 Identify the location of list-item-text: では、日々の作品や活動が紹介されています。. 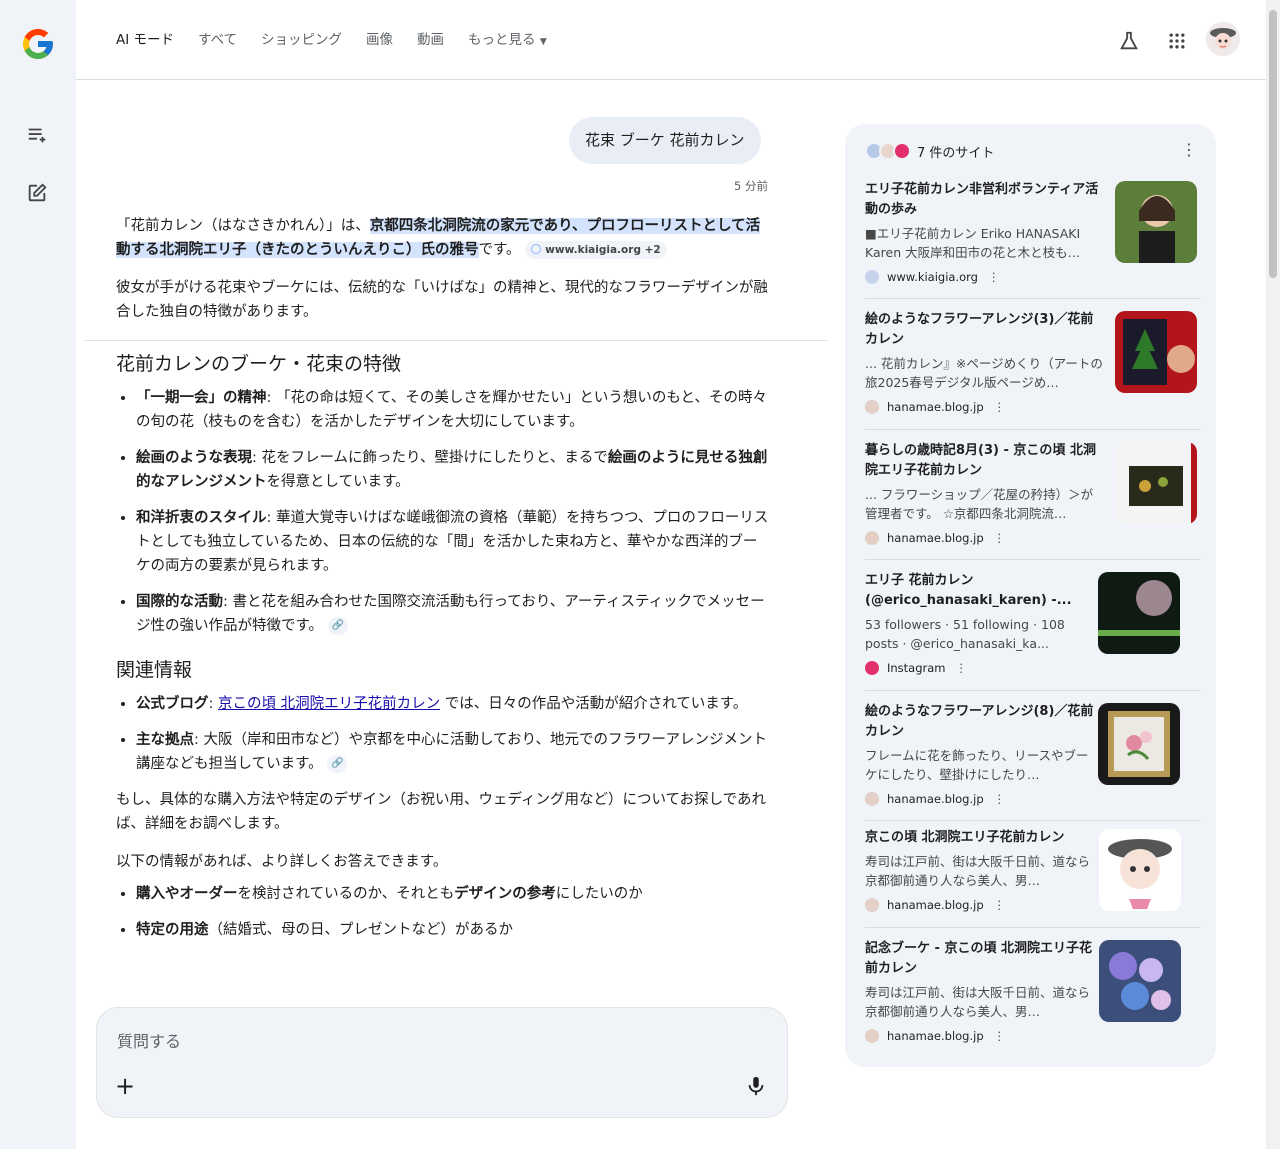
(594, 704).